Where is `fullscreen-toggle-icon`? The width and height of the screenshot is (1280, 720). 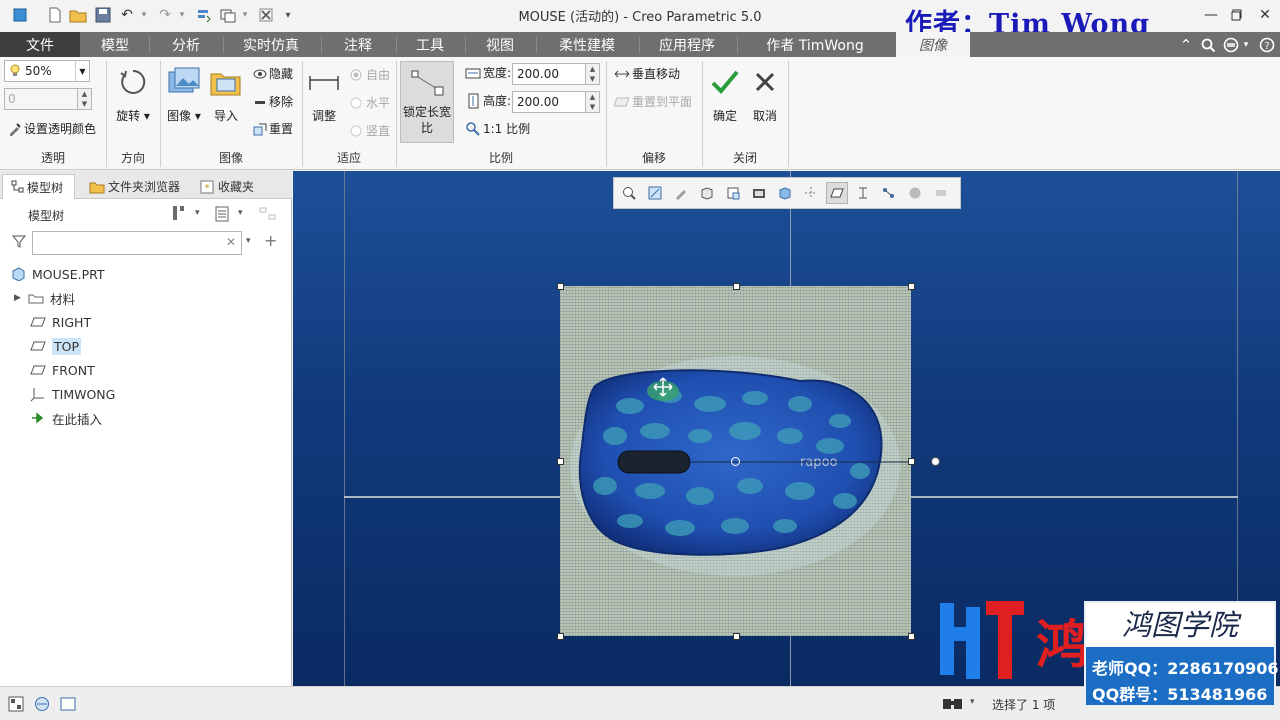 fullscreen-toggle-icon is located at coordinates (68, 704).